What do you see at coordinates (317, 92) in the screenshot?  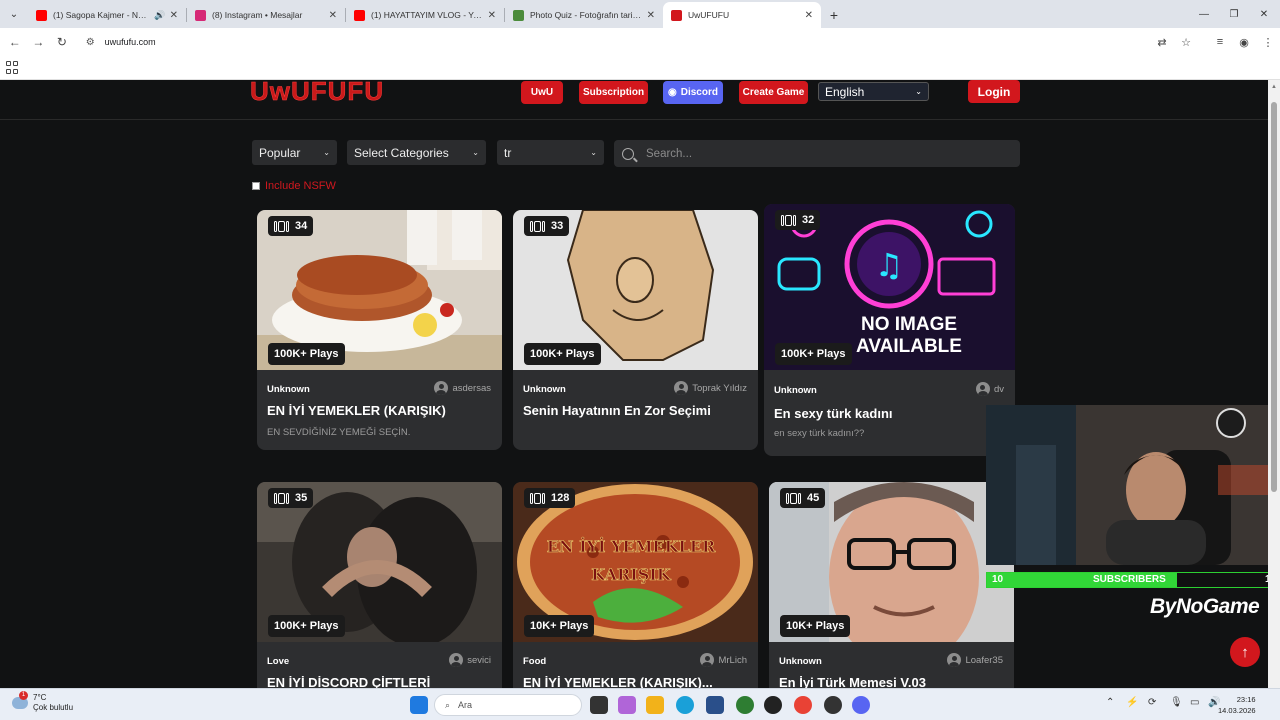 I see `site-logo: UwUFUFU` at bounding box center [317, 92].